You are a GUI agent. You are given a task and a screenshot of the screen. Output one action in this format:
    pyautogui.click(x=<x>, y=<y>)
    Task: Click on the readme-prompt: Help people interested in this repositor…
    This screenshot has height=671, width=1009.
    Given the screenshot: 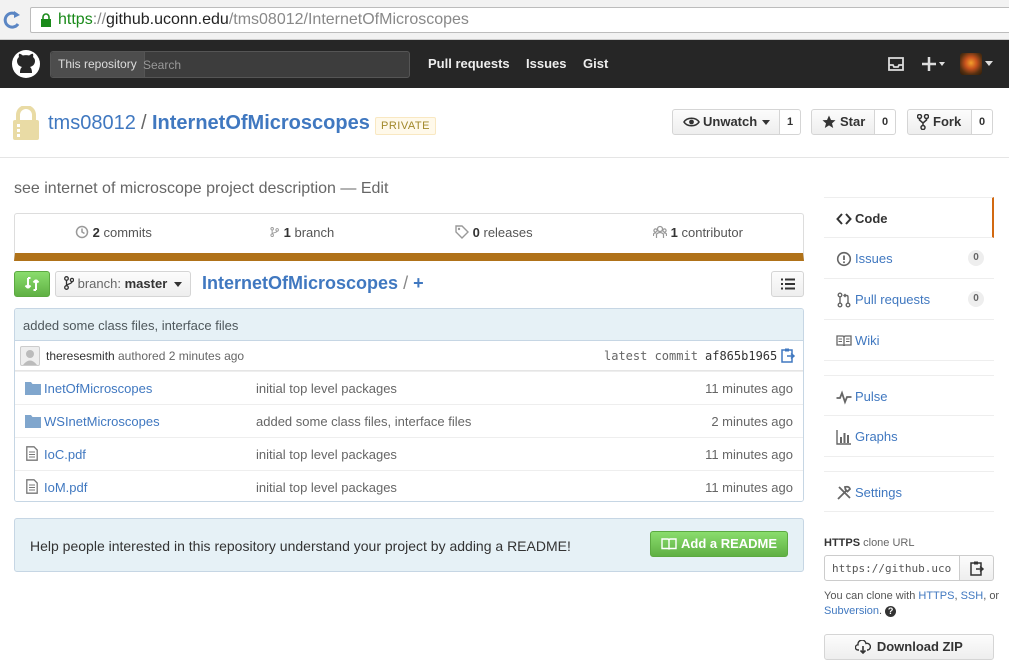 What is the action you would take?
    pyautogui.click(x=409, y=545)
    